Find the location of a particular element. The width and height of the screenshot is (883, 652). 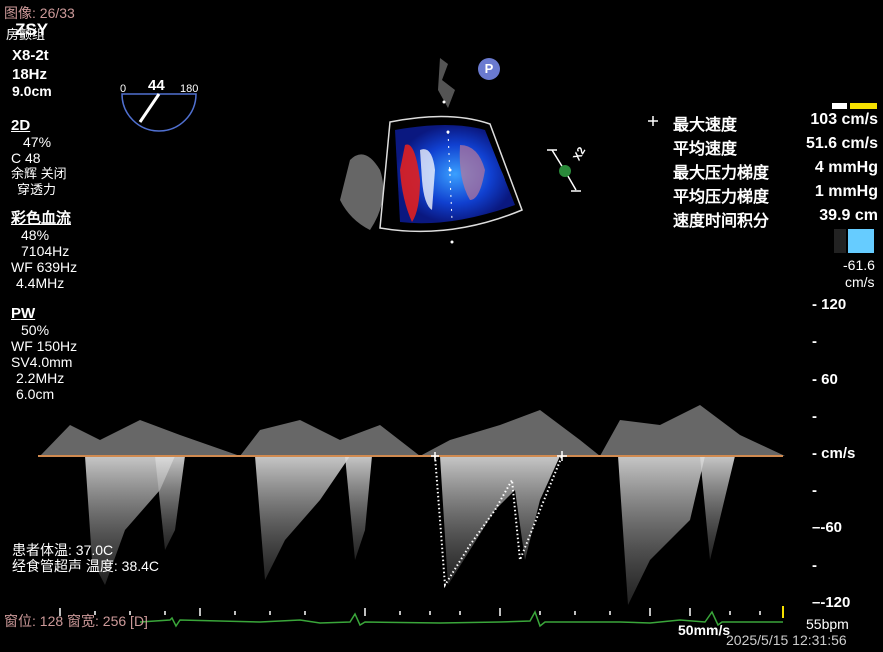

scale-tick: –-60 is located at coordinates (827, 527).